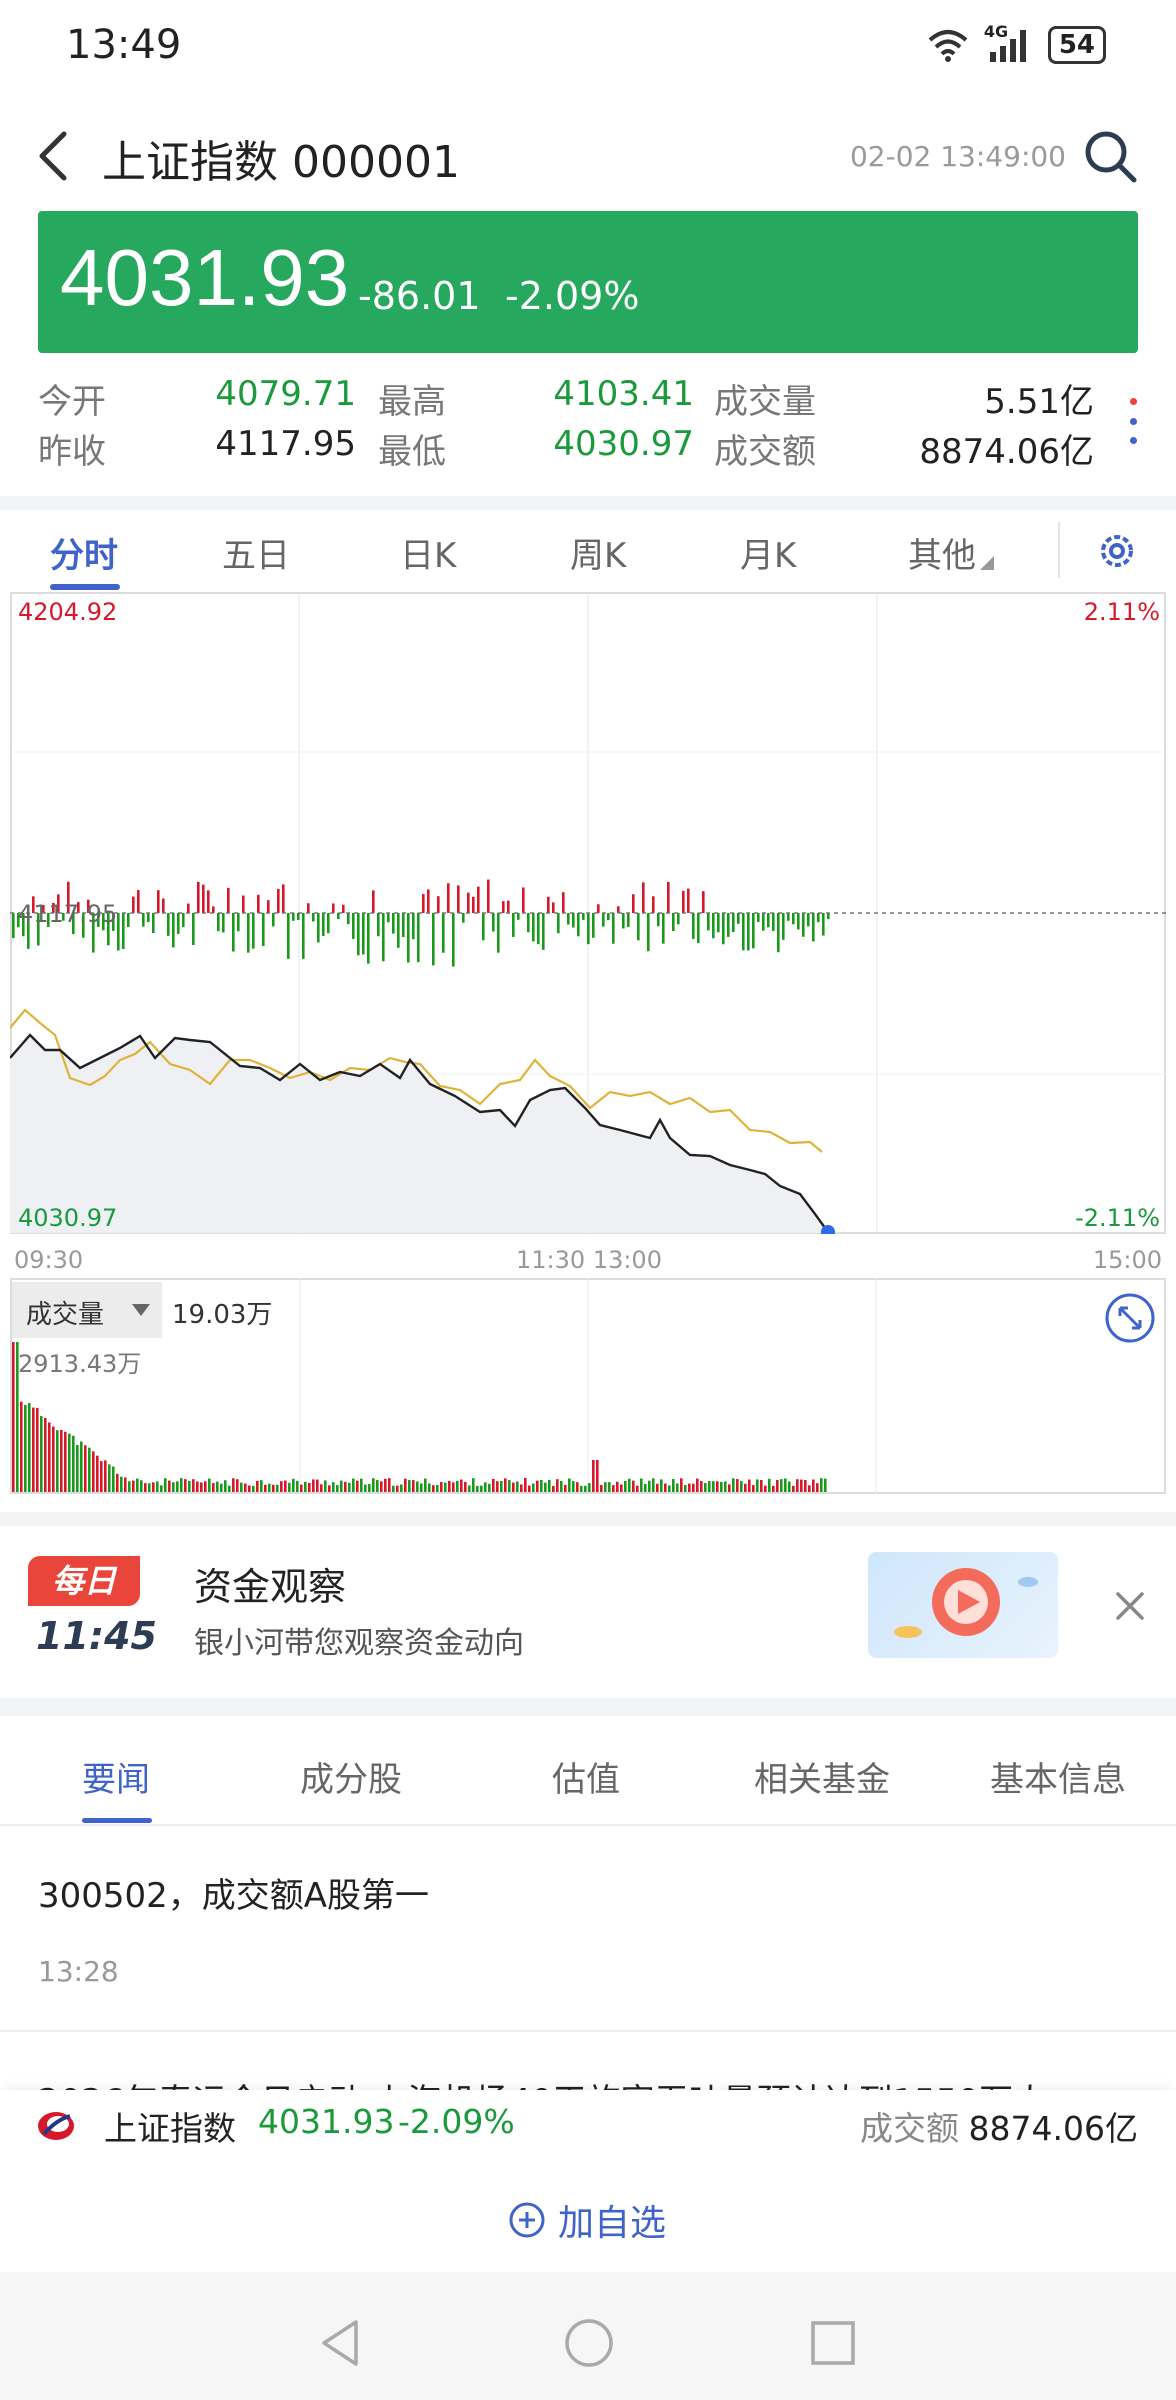 The height and width of the screenshot is (2400, 1176). I want to click on news-item-title: 300502，成交额A股第一, so click(233, 1892).